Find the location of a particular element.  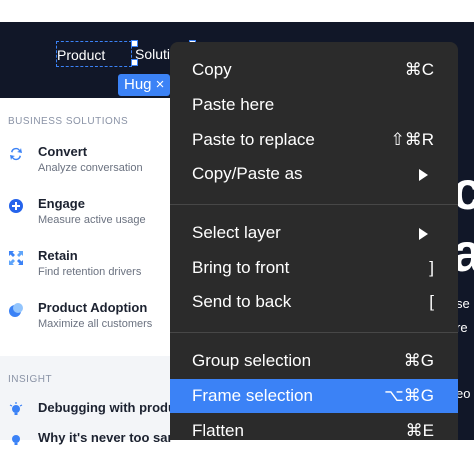

menu-item-label: Bring to front is located at coordinates (241, 267).